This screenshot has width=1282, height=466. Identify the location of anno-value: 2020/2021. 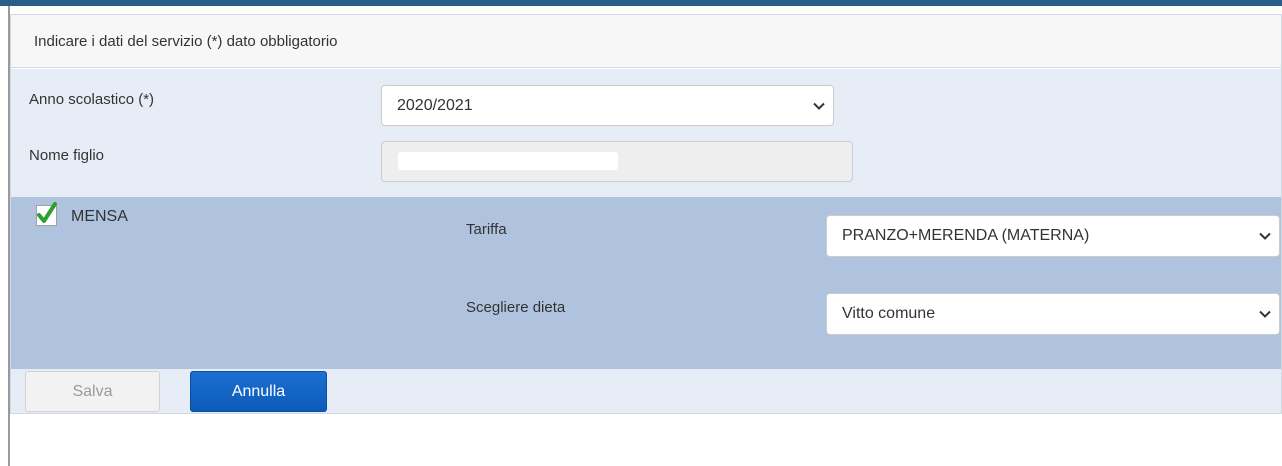
(435, 105).